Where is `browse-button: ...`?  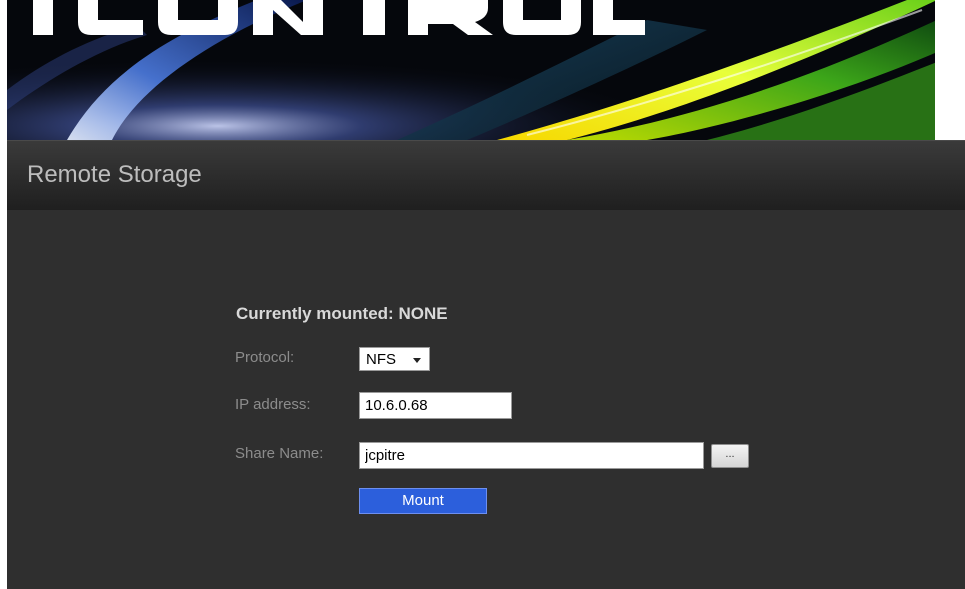
browse-button: ... is located at coordinates (730, 456).